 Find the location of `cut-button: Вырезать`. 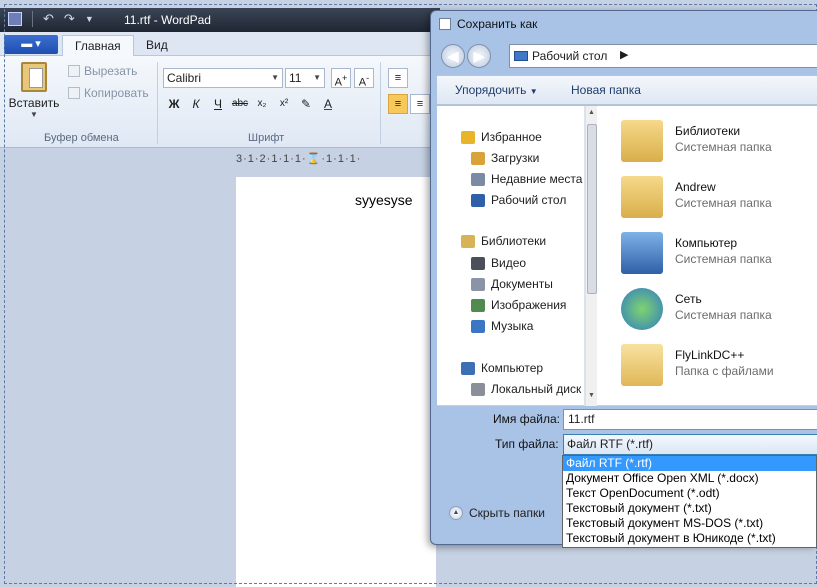

cut-button: Вырезать is located at coordinates (102, 71).